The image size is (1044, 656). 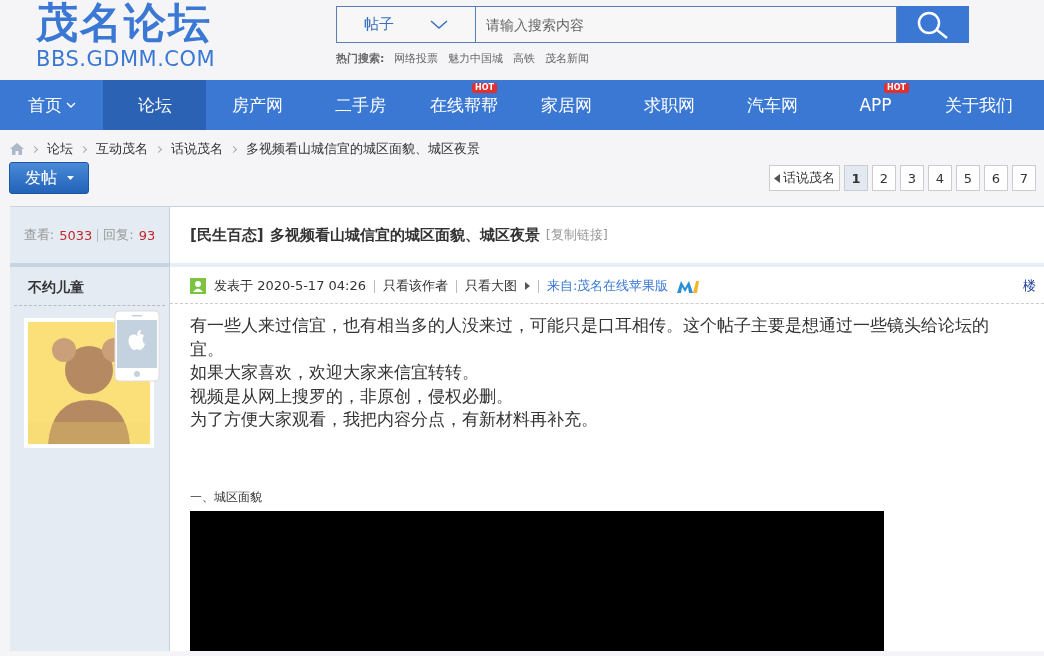 I want to click on breadcrumb-link: 多视频看山城信宜的城区面貌、城区夜景, so click(x=363, y=149).